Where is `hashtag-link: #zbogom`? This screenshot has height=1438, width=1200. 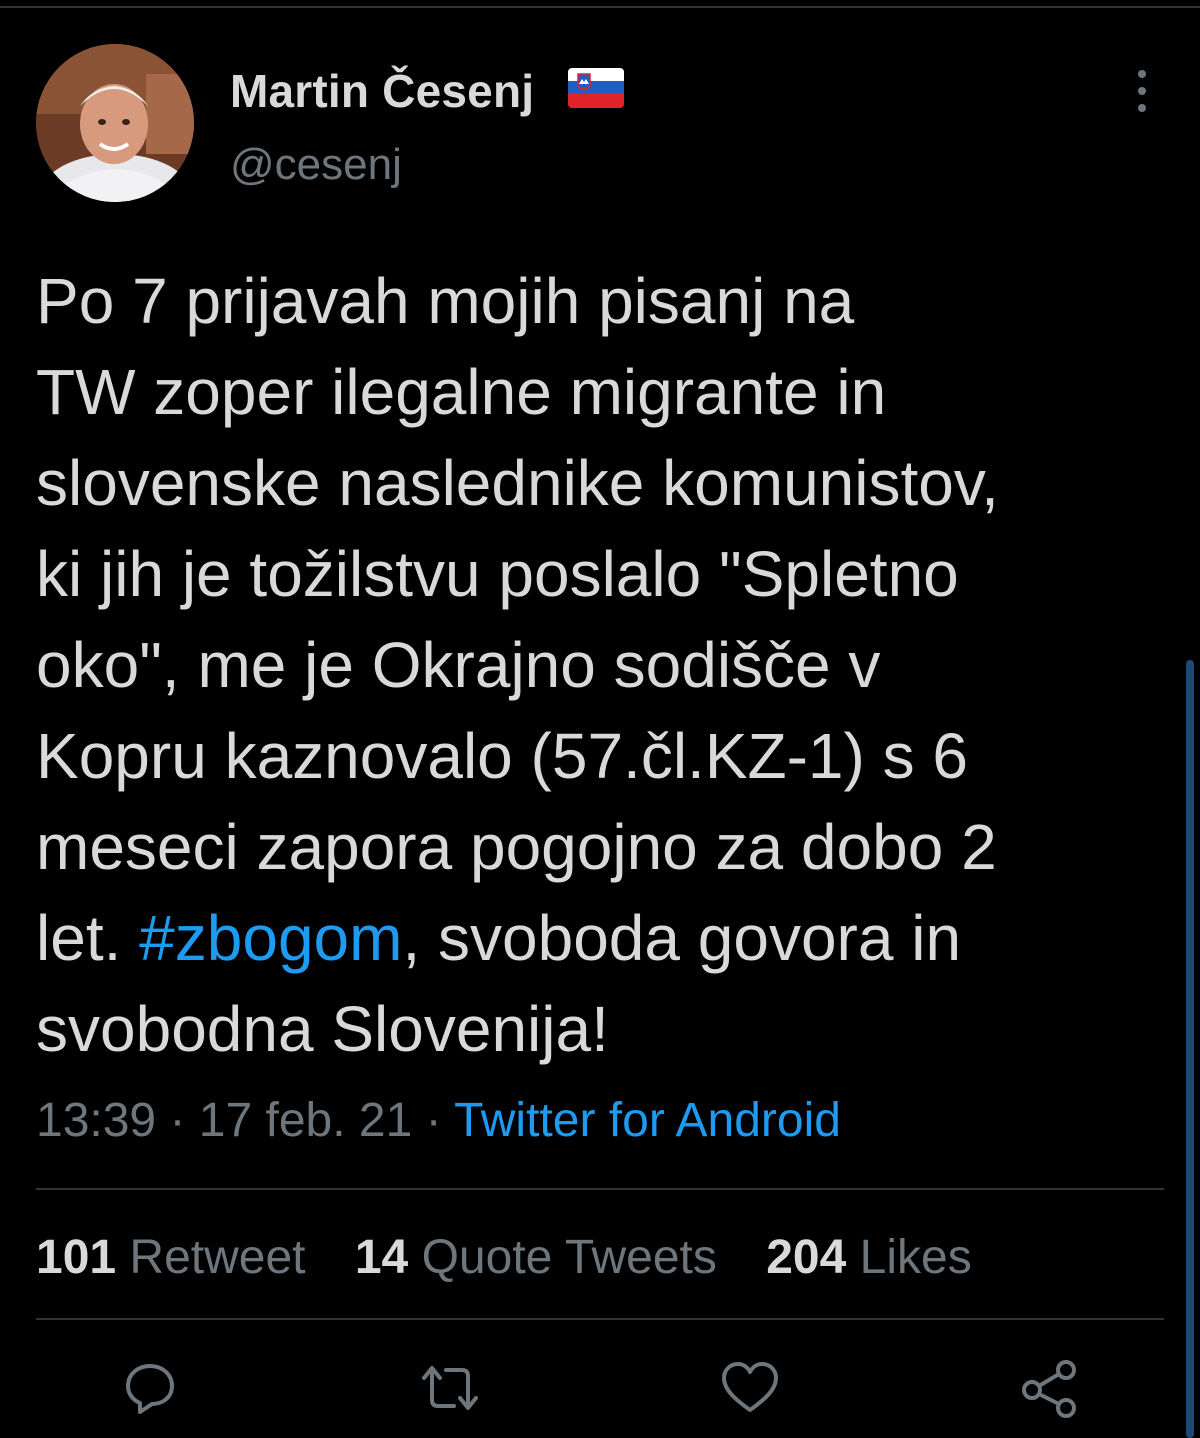
hashtag-link: #zbogom is located at coordinates (270, 938).